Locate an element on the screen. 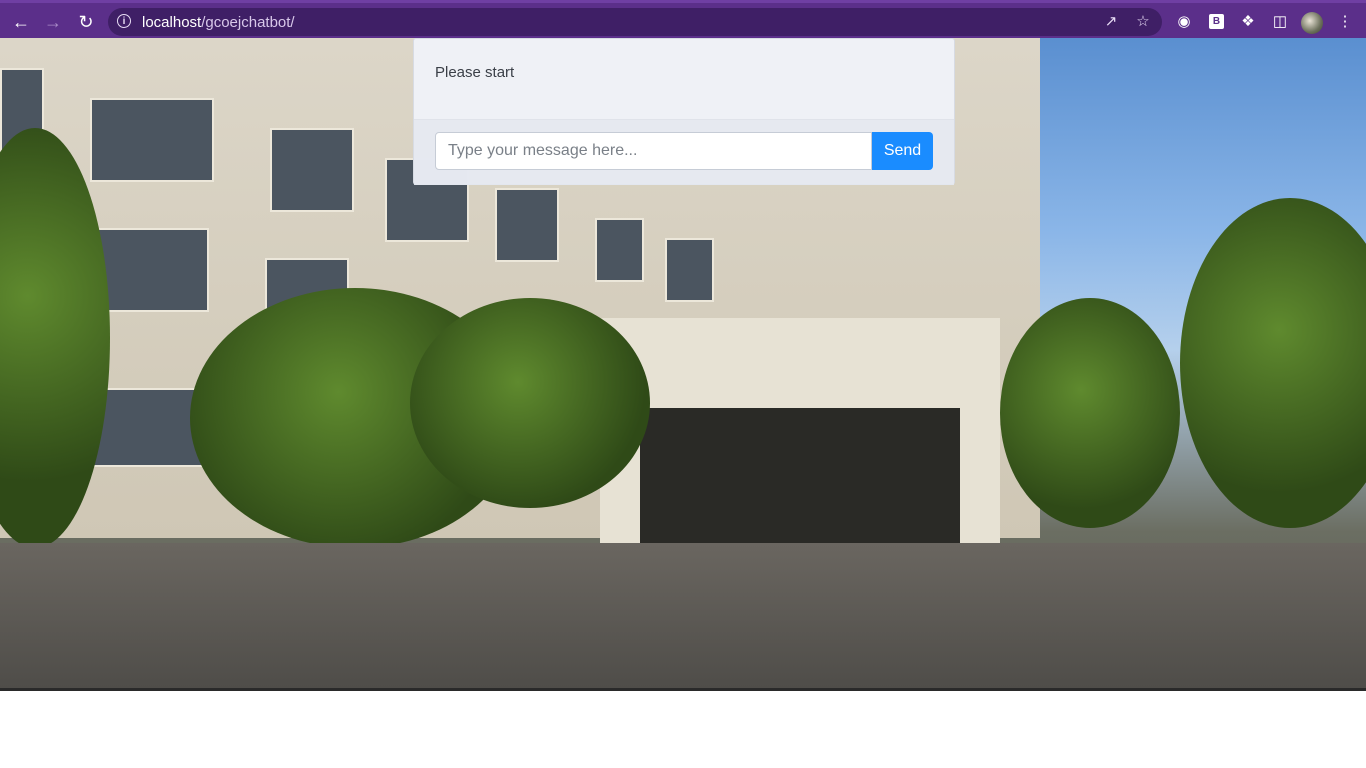 The height and width of the screenshot is (768, 1366). page-divider is located at coordinates (683, 689).